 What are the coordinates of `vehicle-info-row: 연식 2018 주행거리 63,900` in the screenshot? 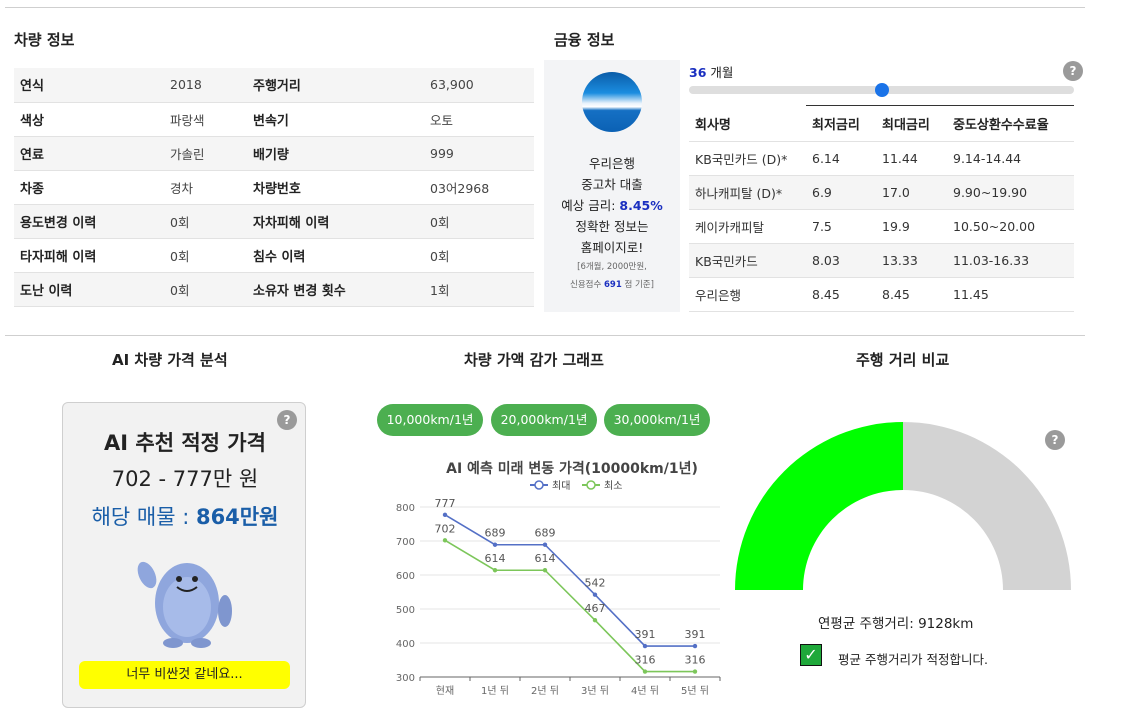 It's located at (274, 85).